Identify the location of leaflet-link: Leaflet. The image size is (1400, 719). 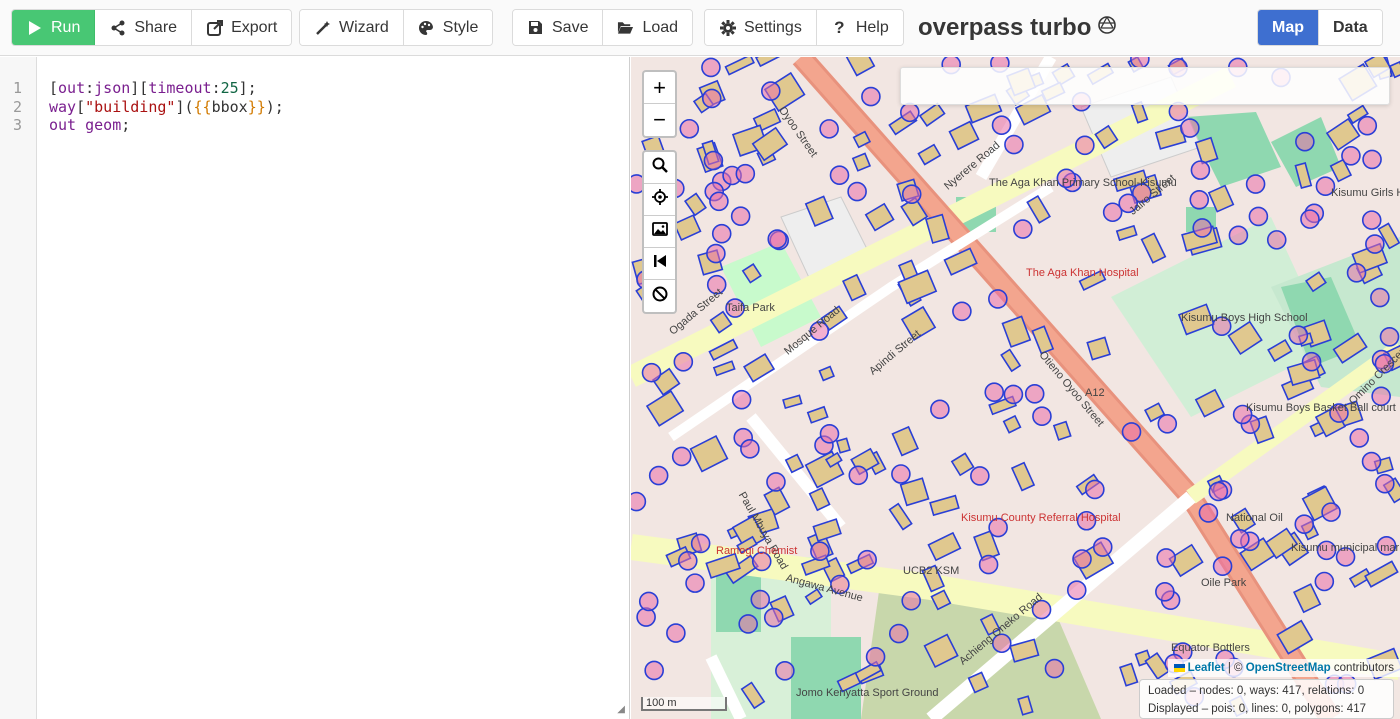
(1206, 668).